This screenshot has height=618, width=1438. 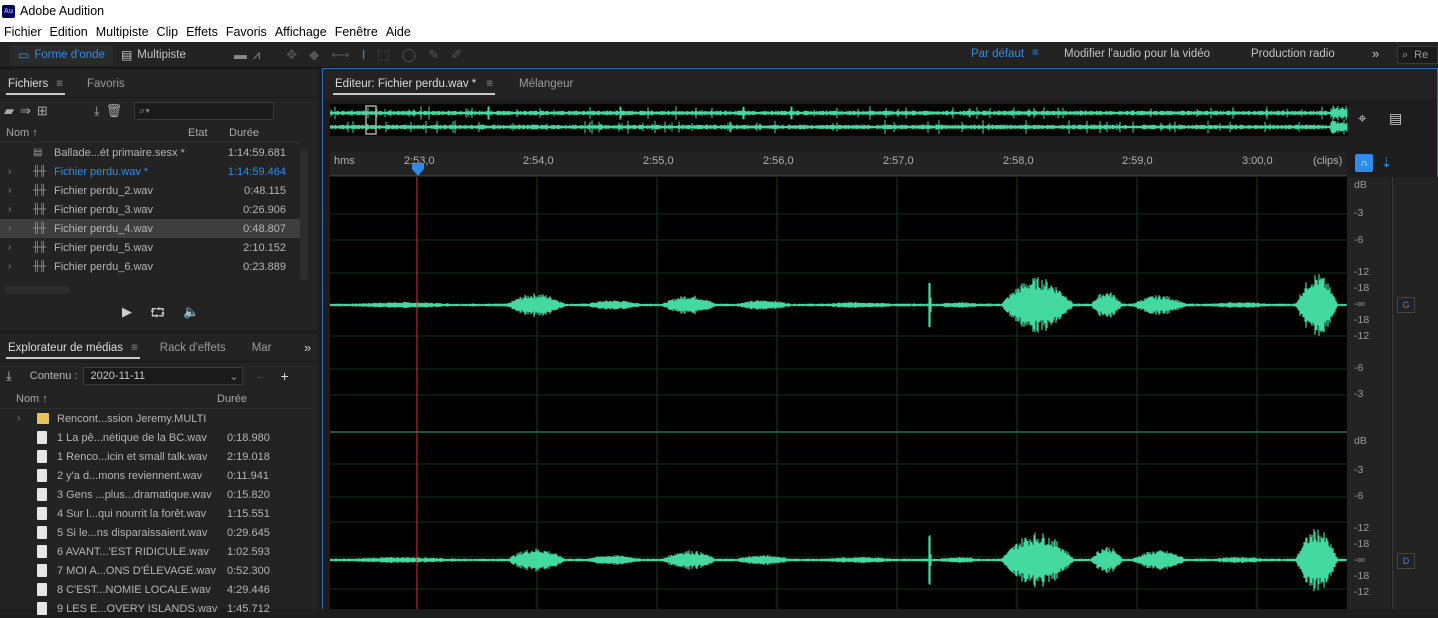 What do you see at coordinates (153, 55) in the screenshot?
I see `multitrack-view-button: ▤ Multipiste` at bounding box center [153, 55].